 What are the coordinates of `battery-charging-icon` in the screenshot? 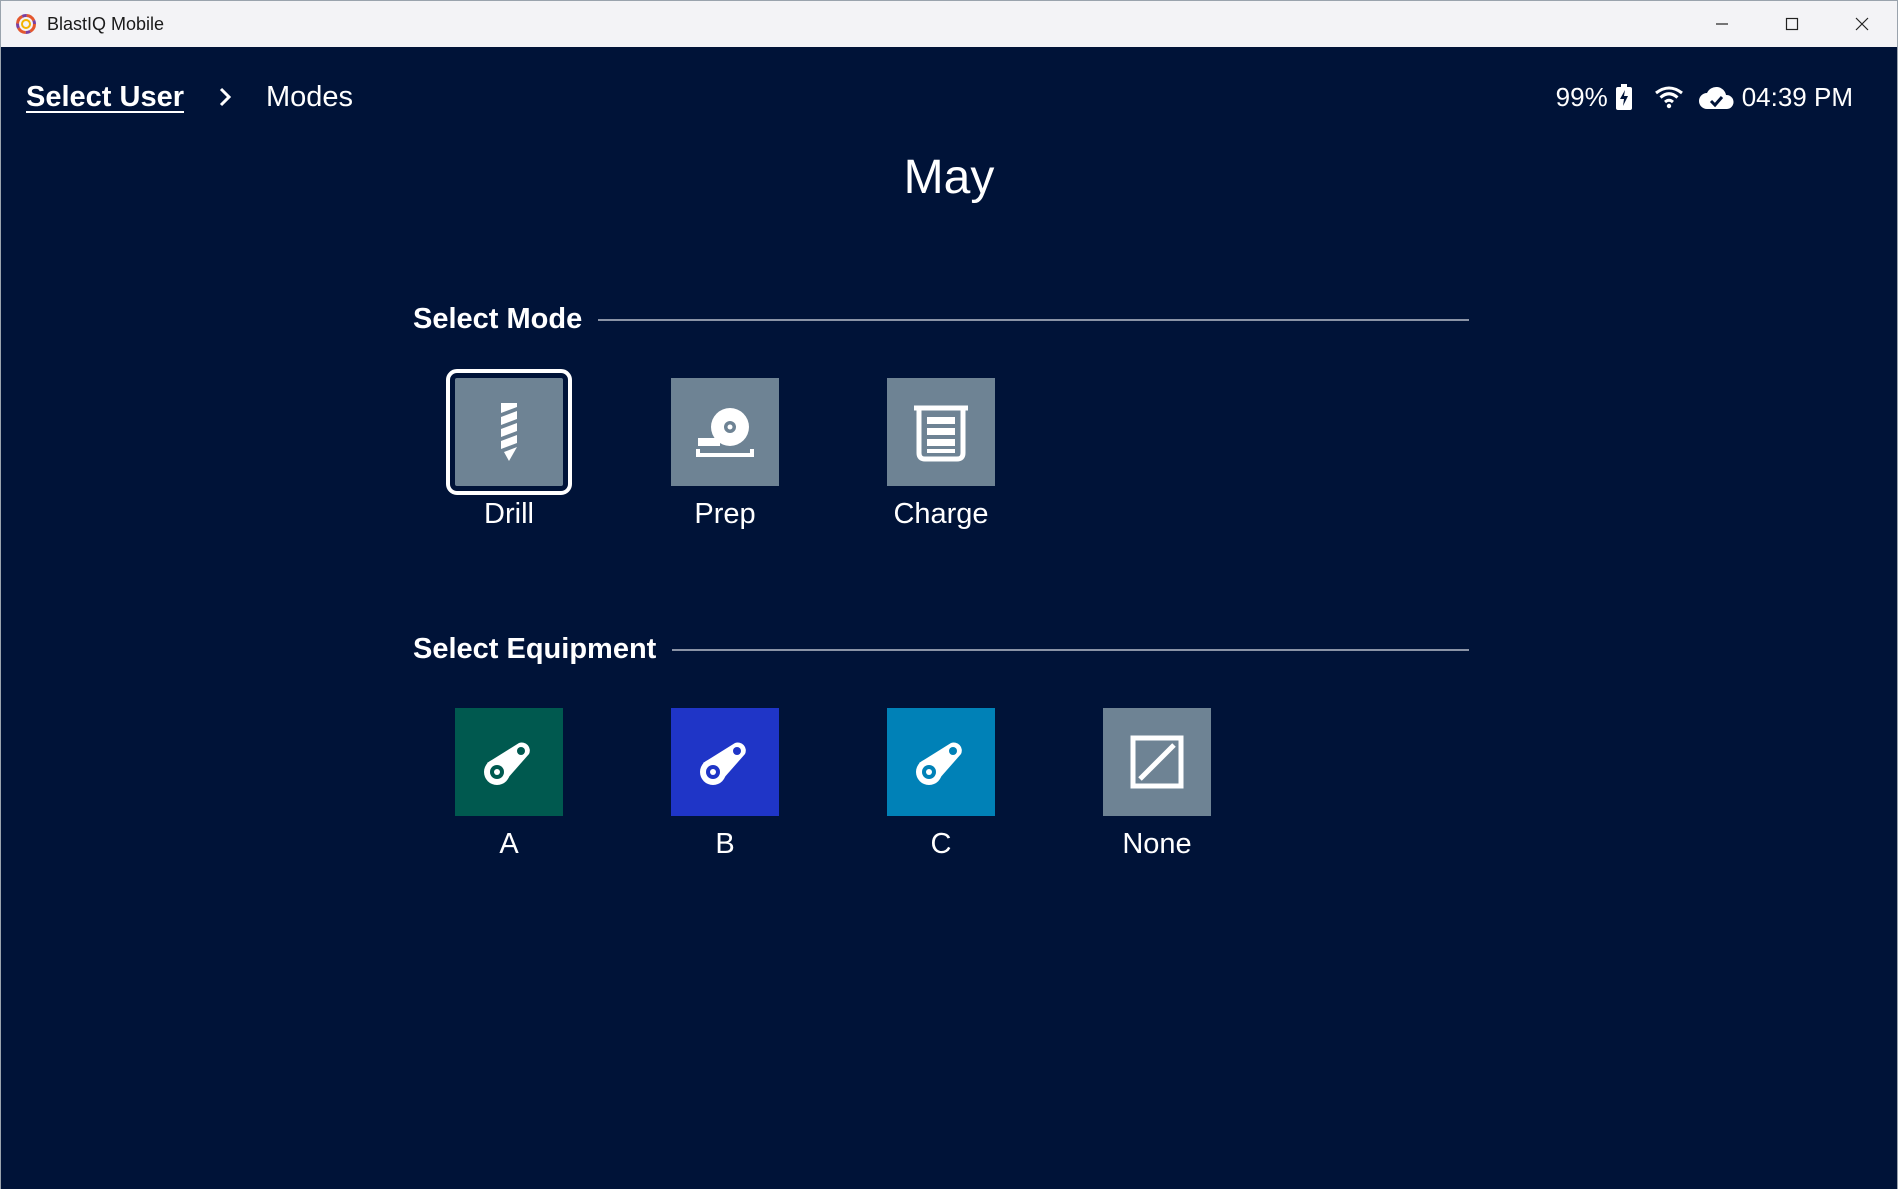 It's located at (1623, 97).